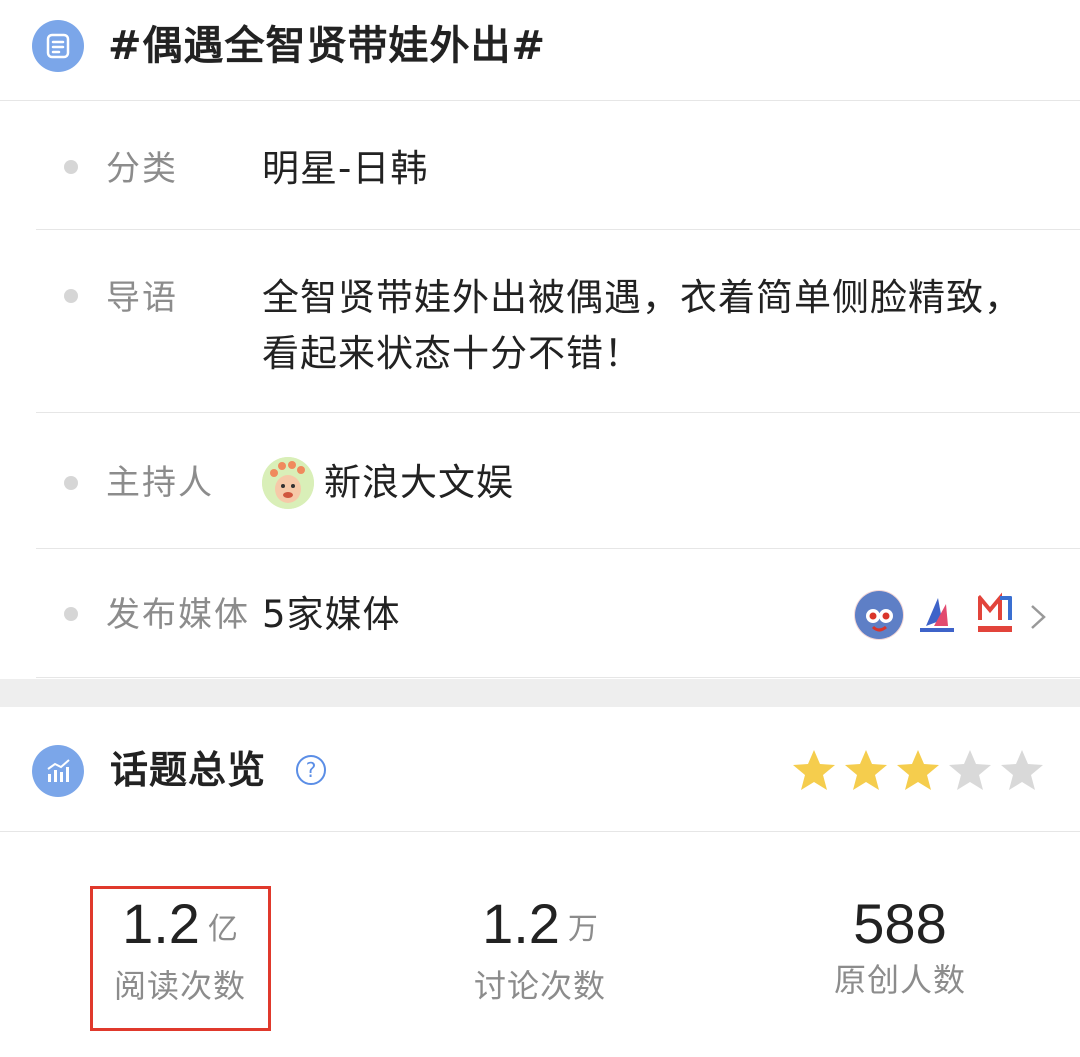 The image size is (1080, 1057). Describe the element at coordinates (1038, 617) in the screenshot. I see `chevron-right-icon` at that location.